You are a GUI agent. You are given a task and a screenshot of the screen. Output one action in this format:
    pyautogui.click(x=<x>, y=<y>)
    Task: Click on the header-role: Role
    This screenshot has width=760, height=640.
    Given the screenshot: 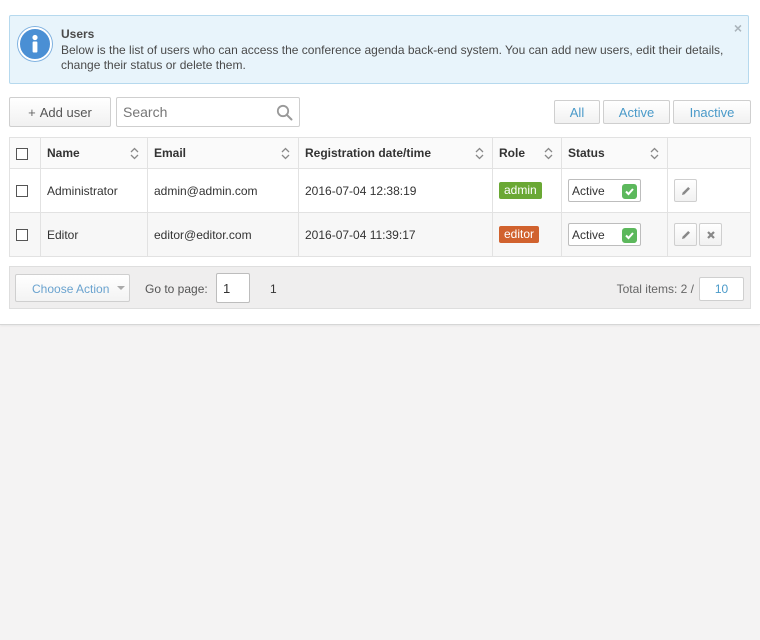 What is the action you would take?
    pyautogui.click(x=527, y=153)
    